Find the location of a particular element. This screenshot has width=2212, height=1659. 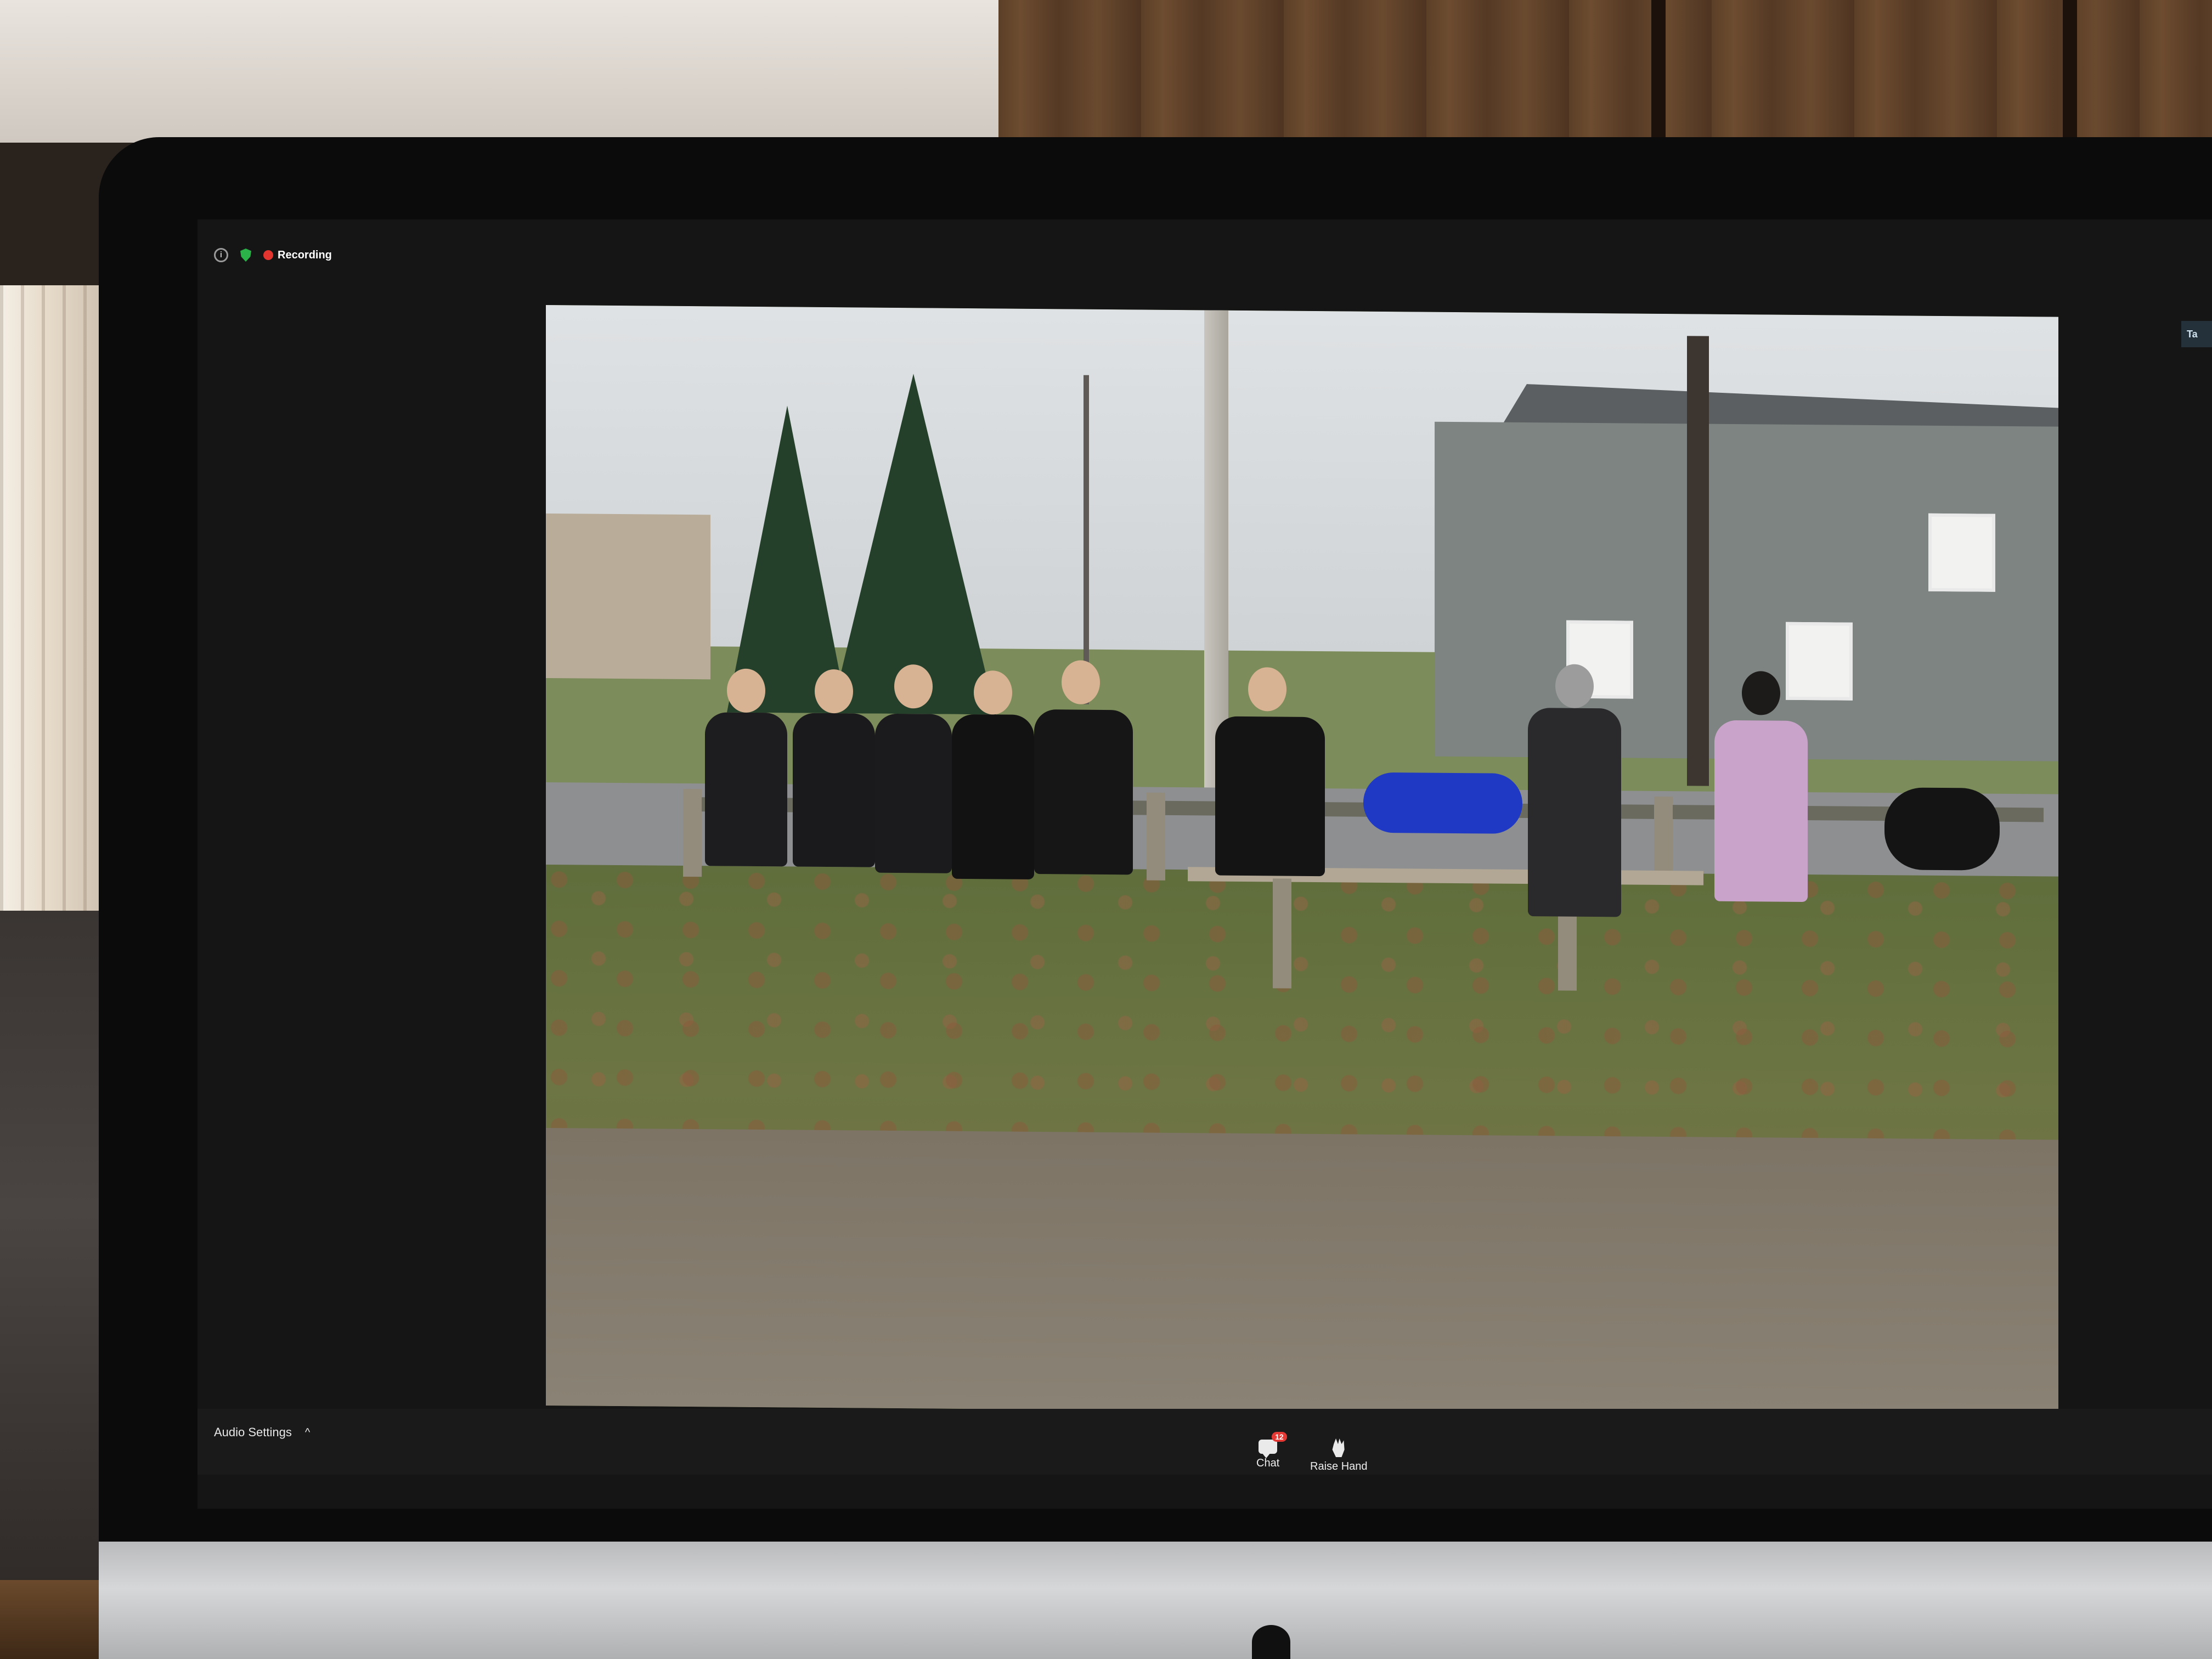

audio-settings-button: Audio Settings ^ is located at coordinates (262, 1432).